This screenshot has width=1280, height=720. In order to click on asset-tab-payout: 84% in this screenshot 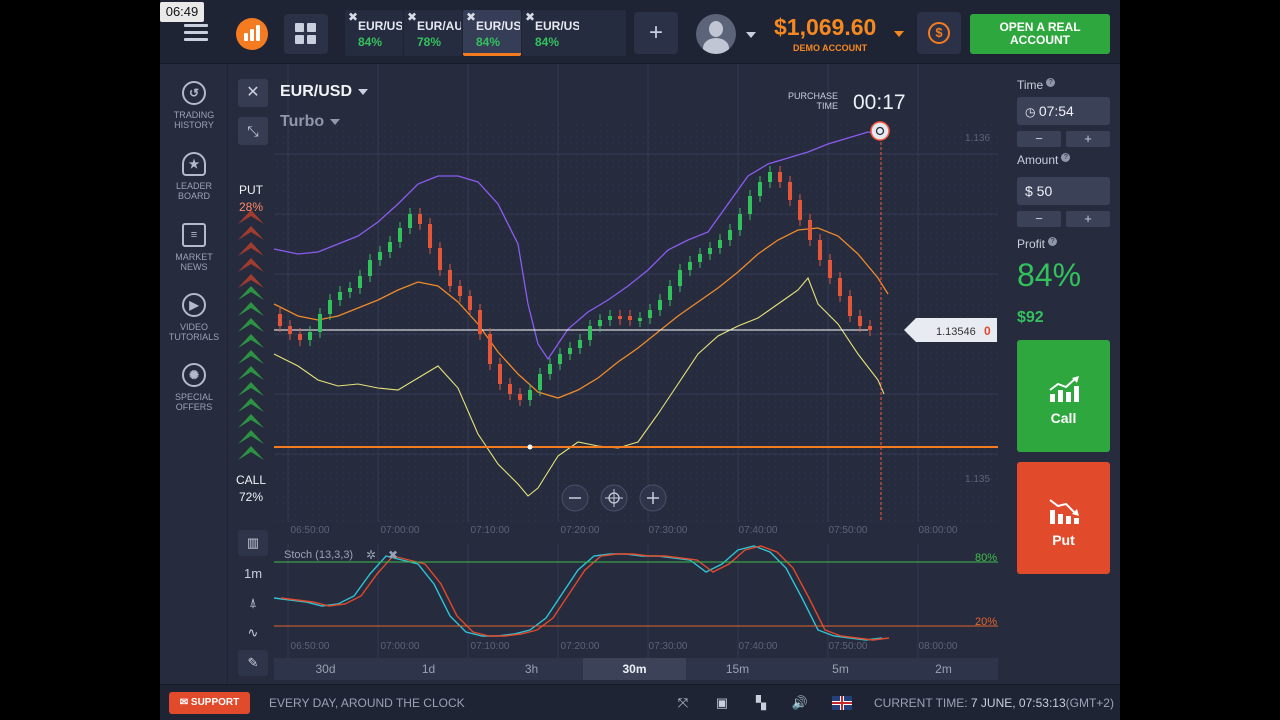, I will do `click(370, 42)`.